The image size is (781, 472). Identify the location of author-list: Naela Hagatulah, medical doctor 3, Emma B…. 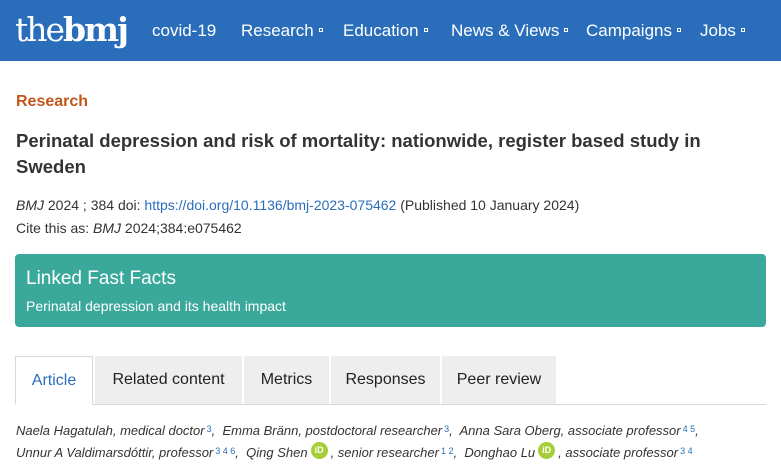
(357, 441).